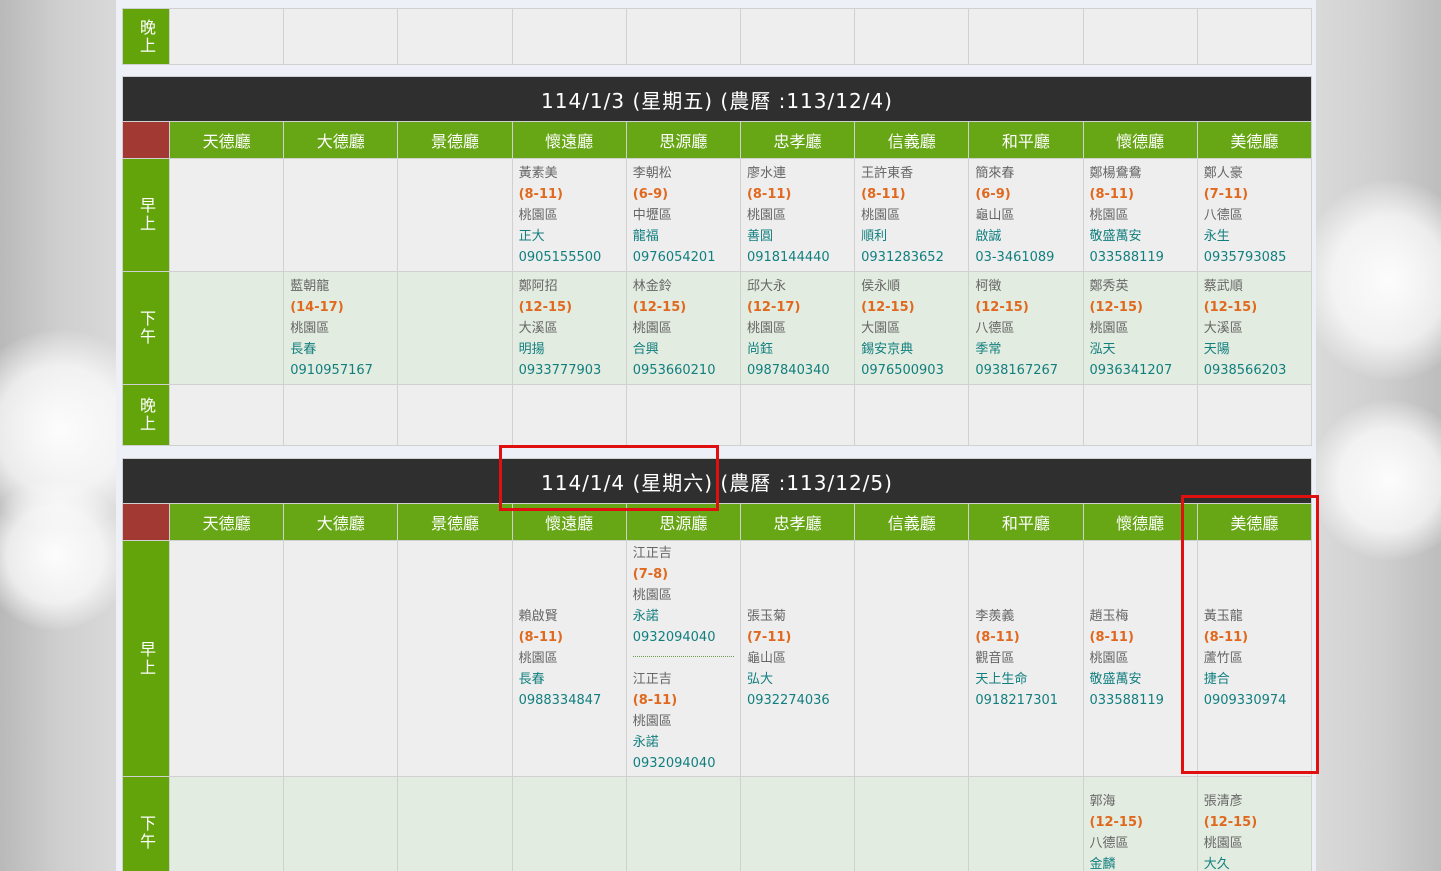 The height and width of the screenshot is (871, 1441). What do you see at coordinates (797, 328) in the screenshot?
I see `booking-entry: 邱大永 (12-17) 桃園區 尚鈺 0987840340` at bounding box center [797, 328].